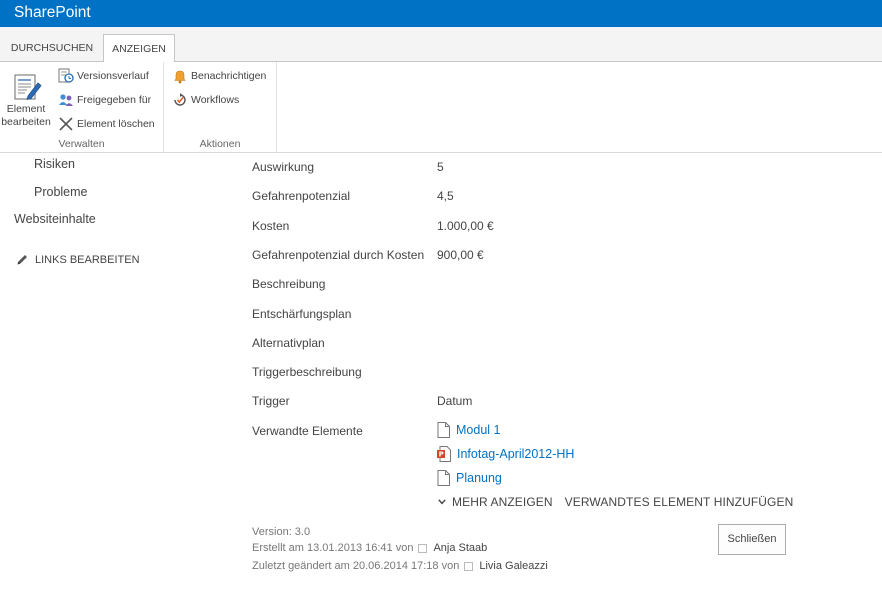 The height and width of the screenshot is (595, 882). What do you see at coordinates (338, 255) in the screenshot?
I see `field-label: Gefahrenpotenzial durch Kosten` at bounding box center [338, 255].